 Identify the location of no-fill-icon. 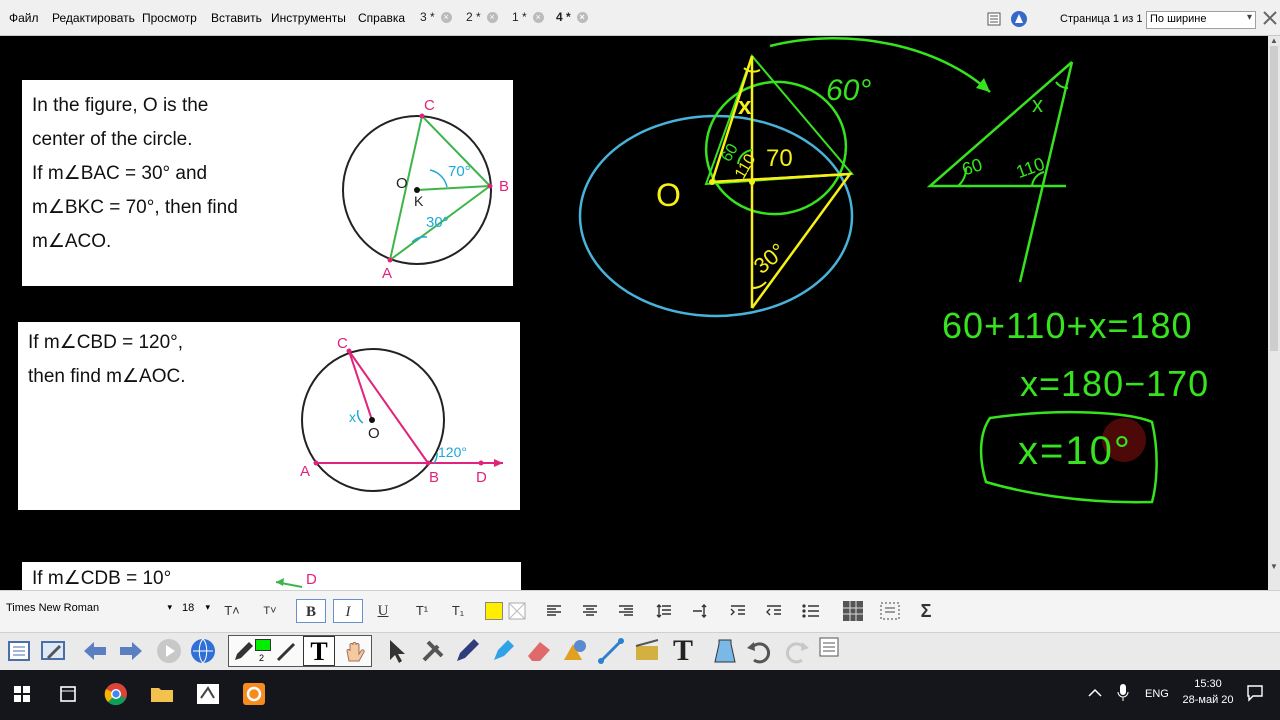
(517, 611).